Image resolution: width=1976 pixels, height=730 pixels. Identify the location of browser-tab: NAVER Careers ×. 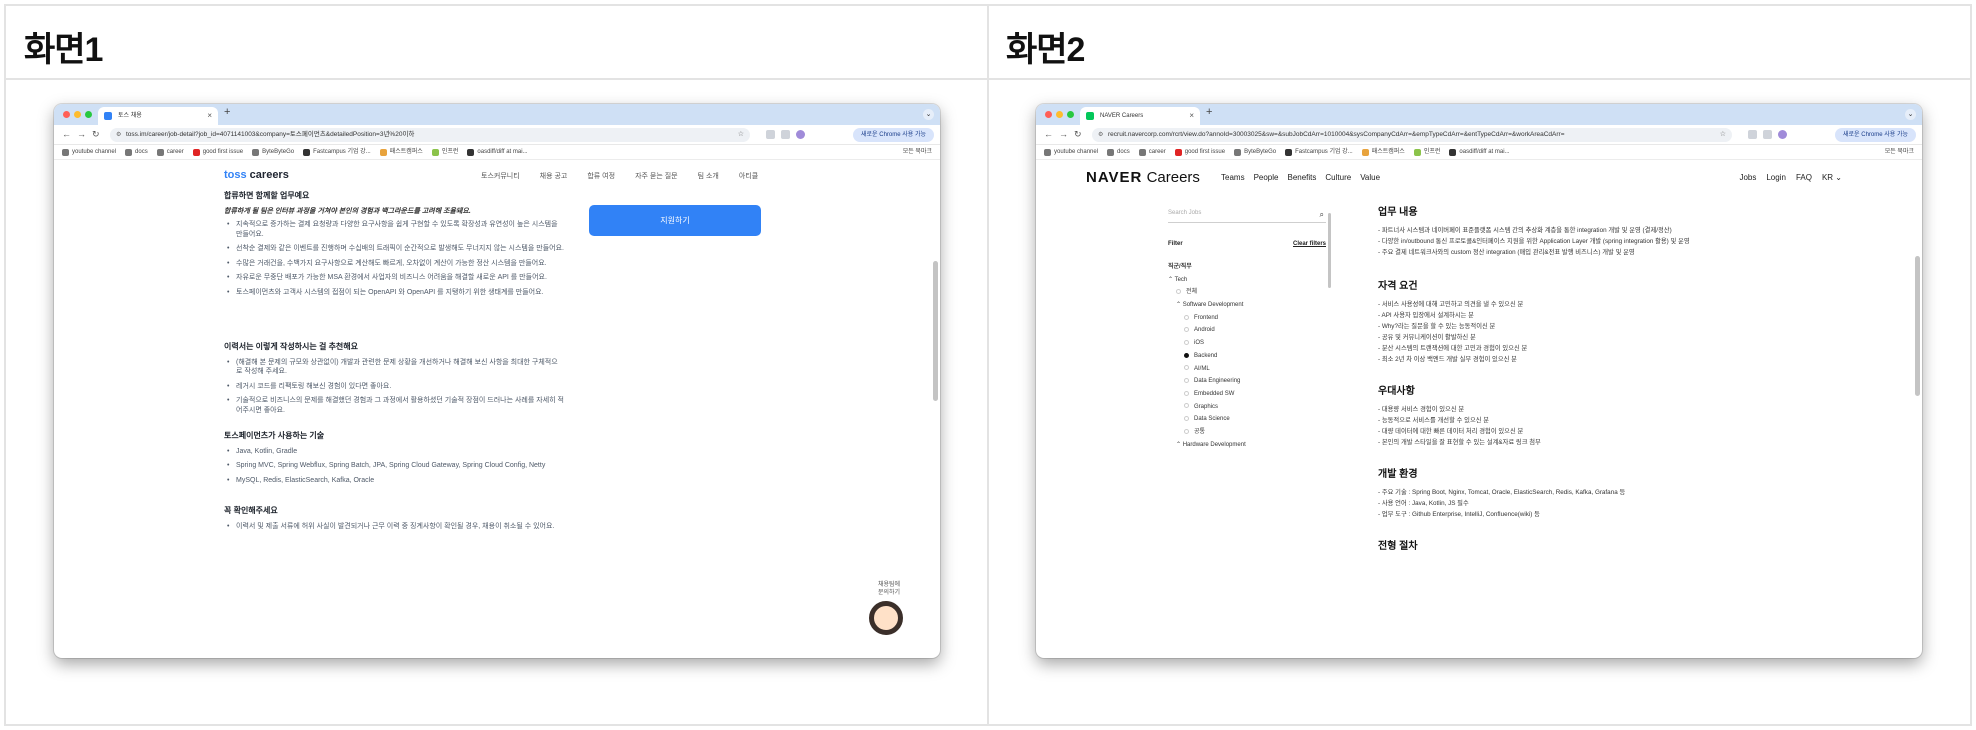
(1140, 116).